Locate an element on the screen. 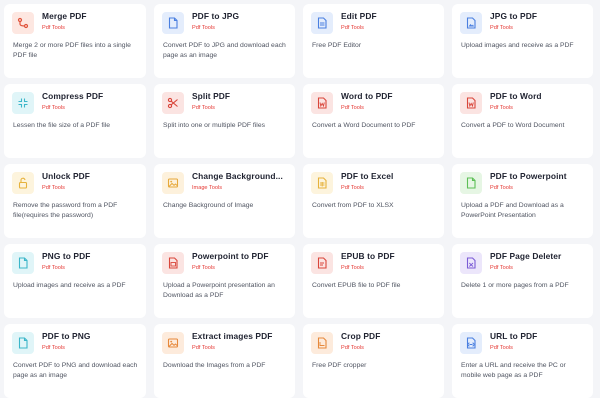 This screenshot has height=398, width=600. tool-category-tag: Image Tools is located at coordinates (207, 188).